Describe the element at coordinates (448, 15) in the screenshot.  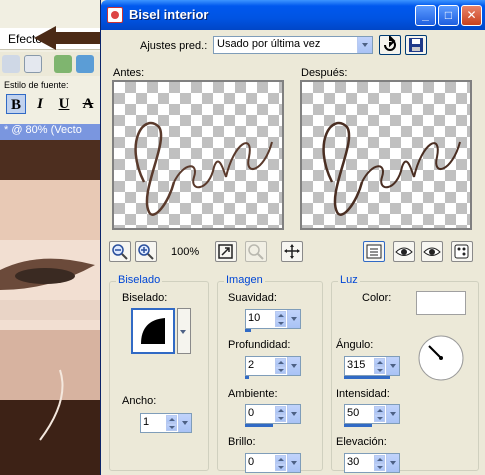
I see `maximize-button: □` at that location.